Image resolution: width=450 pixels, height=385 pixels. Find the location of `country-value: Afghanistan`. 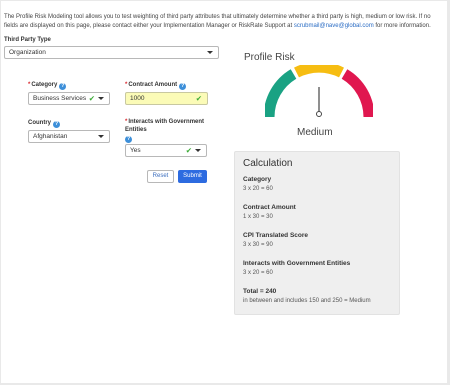

country-value: Afghanistan is located at coordinates (50, 136).